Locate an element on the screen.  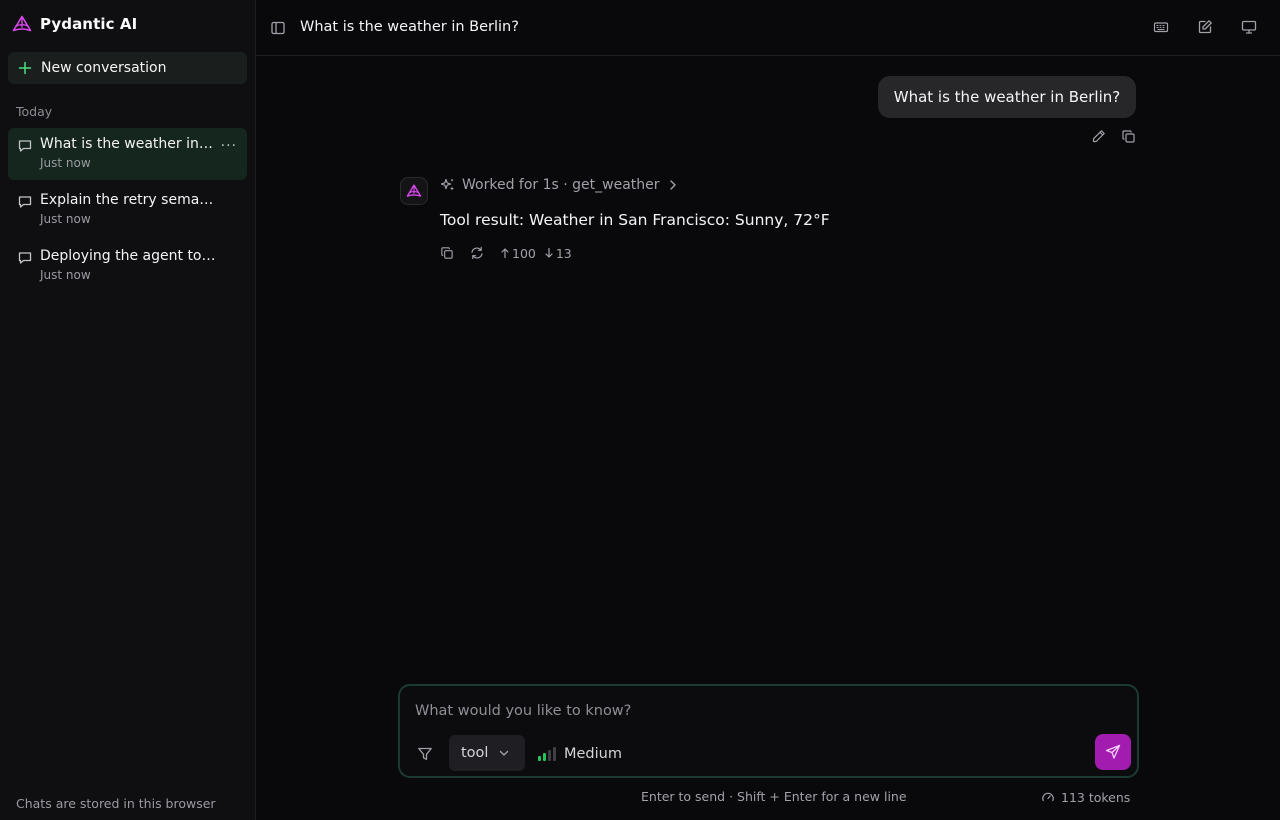
output-tokens: 13 is located at coordinates (558, 253).